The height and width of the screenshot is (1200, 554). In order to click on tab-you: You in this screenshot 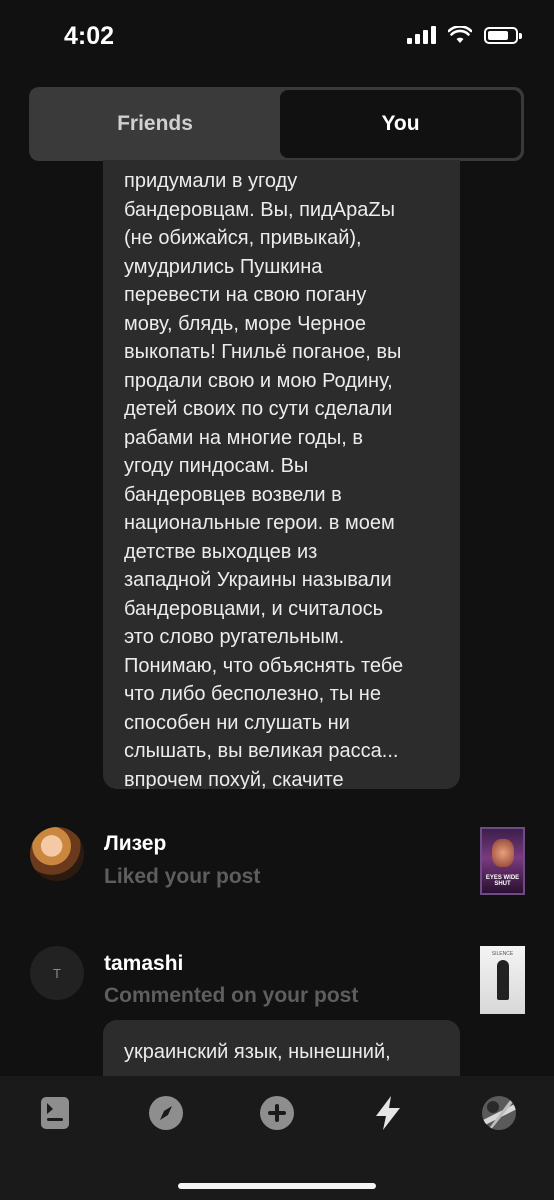, I will do `click(400, 124)`.